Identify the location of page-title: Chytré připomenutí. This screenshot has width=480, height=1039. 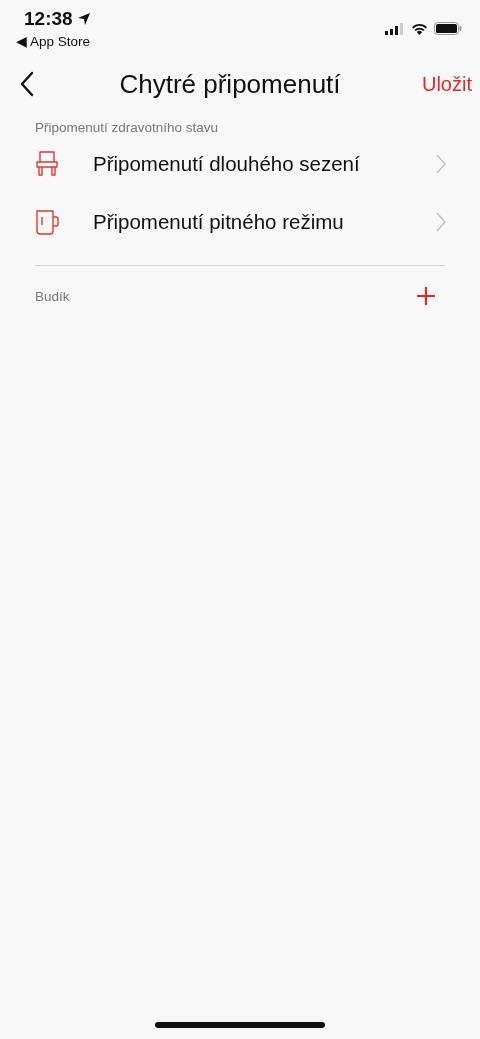
(230, 84).